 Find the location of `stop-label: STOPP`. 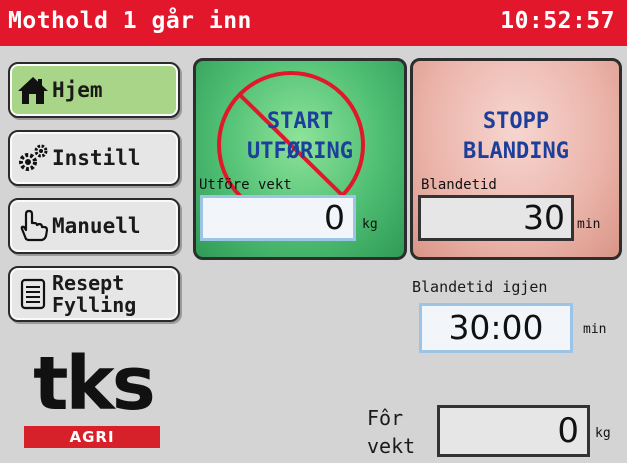

stop-label: STOPP is located at coordinates (516, 121).